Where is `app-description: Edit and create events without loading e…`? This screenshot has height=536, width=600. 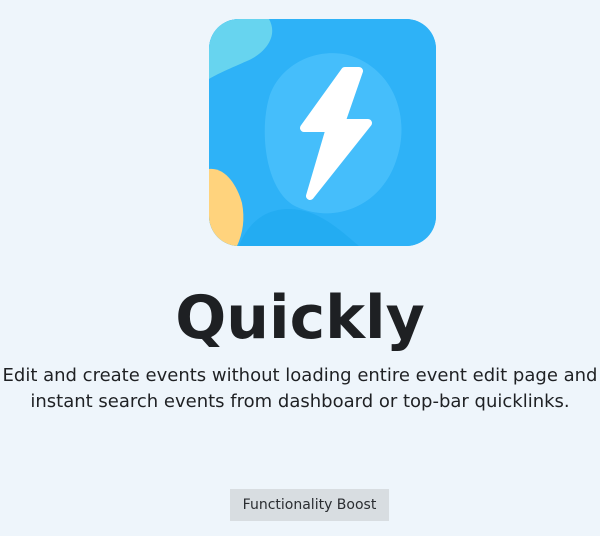 app-description: Edit and create events without loading e… is located at coordinates (300, 388).